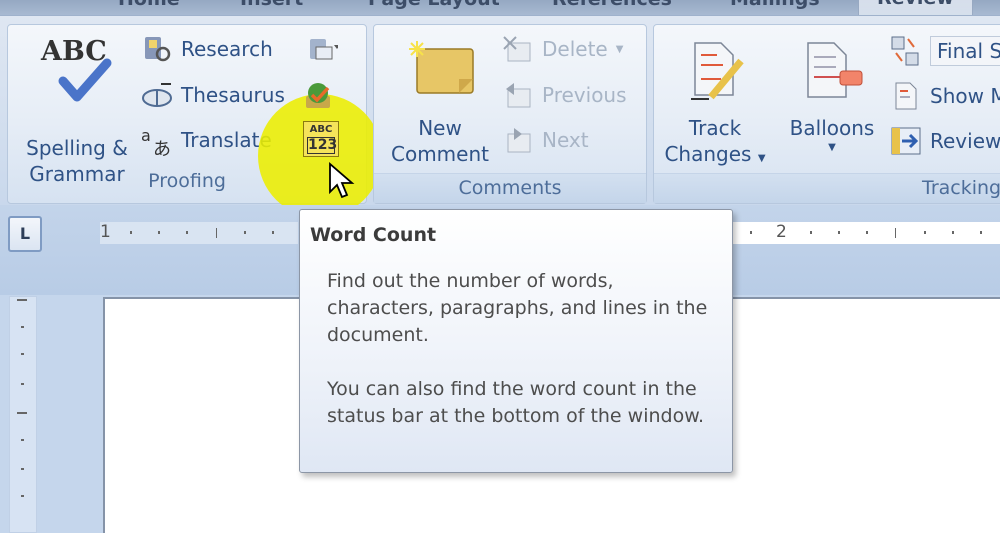  I want to click on reviewing-pane-button: Review, so click(945, 141).